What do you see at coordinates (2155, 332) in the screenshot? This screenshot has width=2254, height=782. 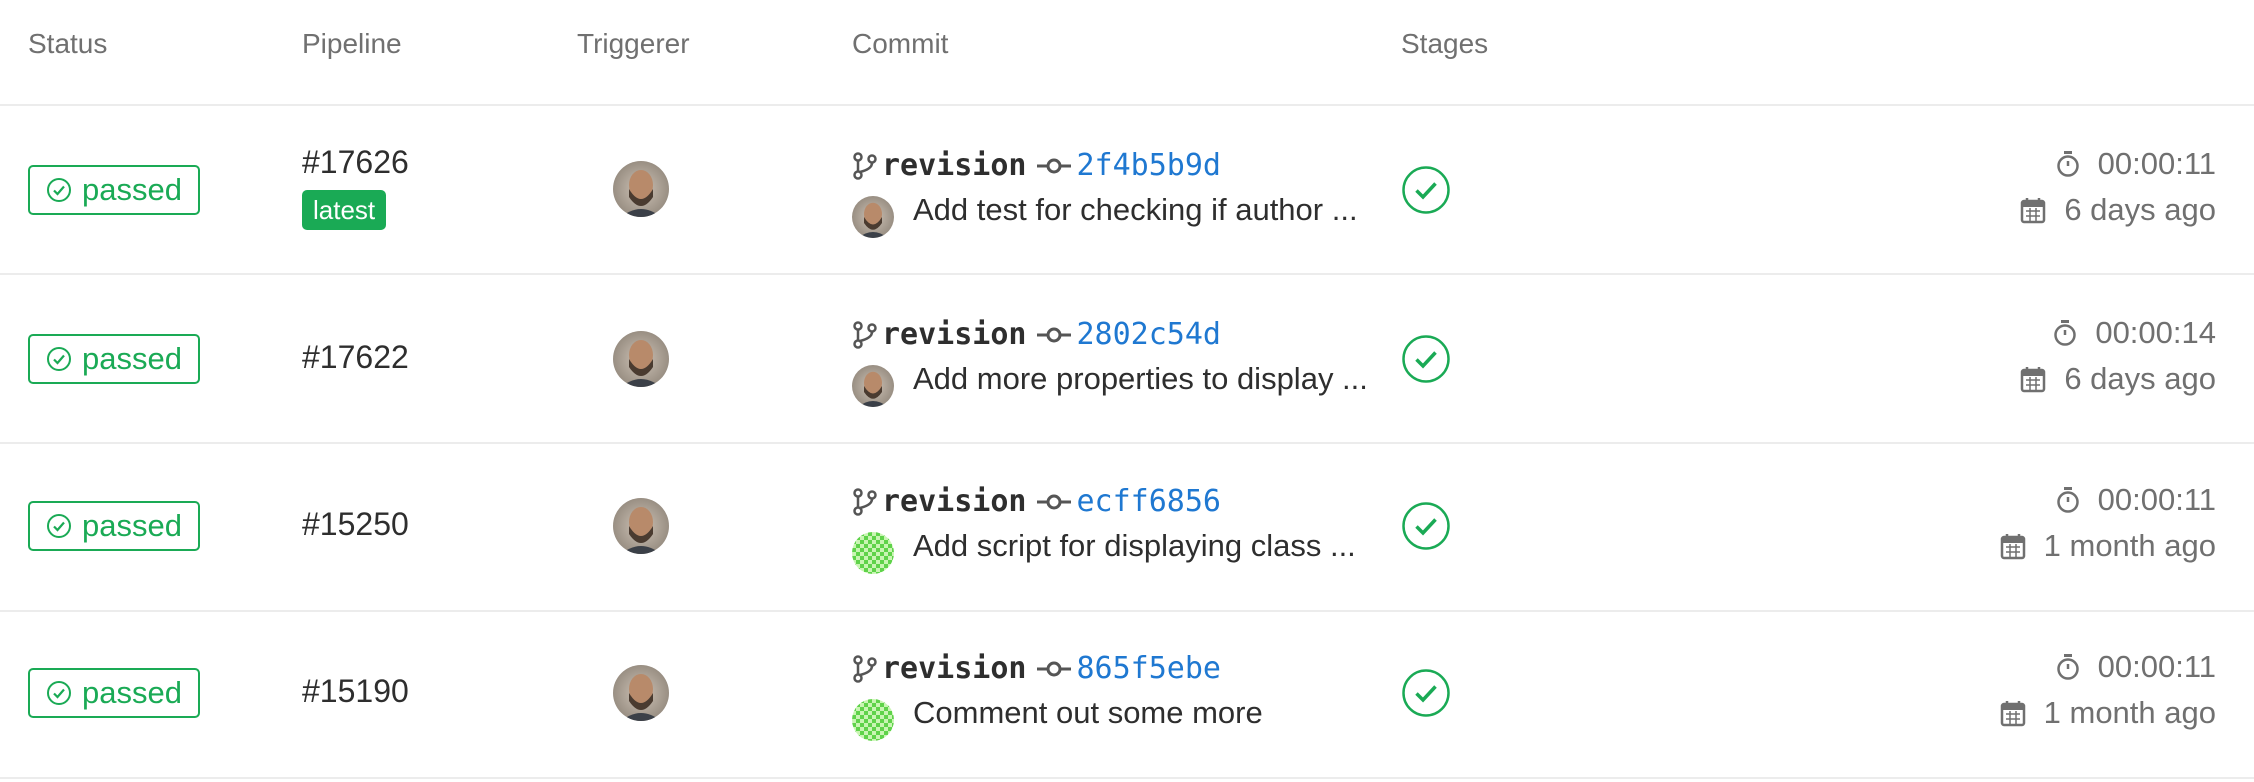 I see `duration-text: 00:00:14` at bounding box center [2155, 332].